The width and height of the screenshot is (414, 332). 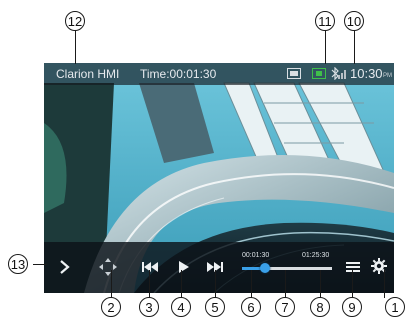 What do you see at coordinates (319, 73) in the screenshot?
I see `status-indicator-icon` at bounding box center [319, 73].